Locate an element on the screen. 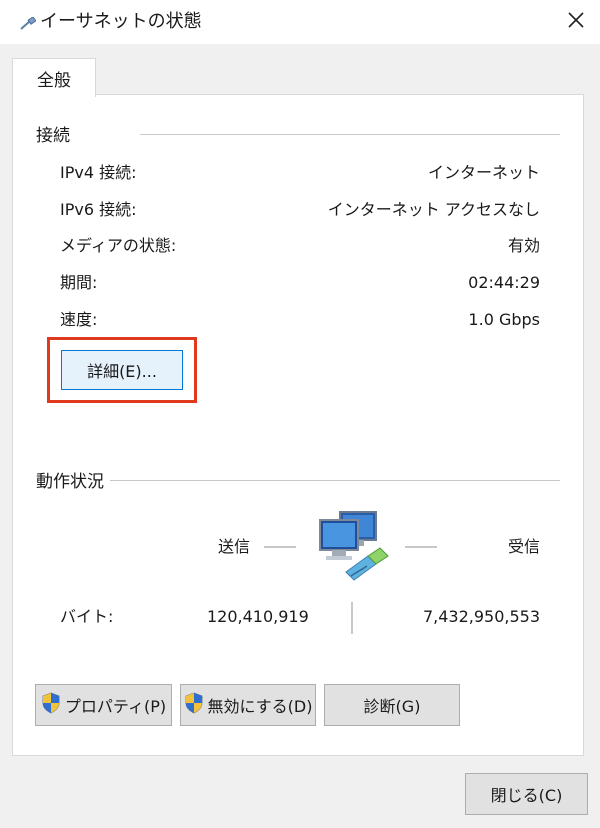  disable-label: 無効にする(D) is located at coordinates (260, 706).